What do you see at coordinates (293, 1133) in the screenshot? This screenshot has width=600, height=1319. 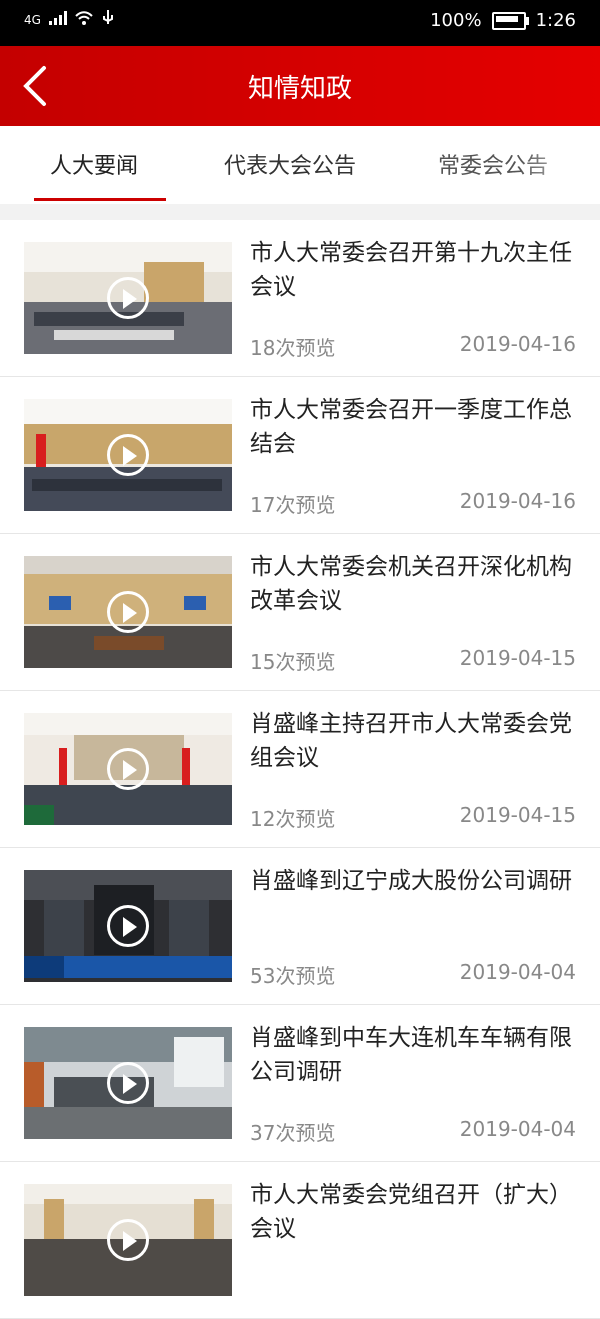 I see `view-count: 37次预览` at bounding box center [293, 1133].